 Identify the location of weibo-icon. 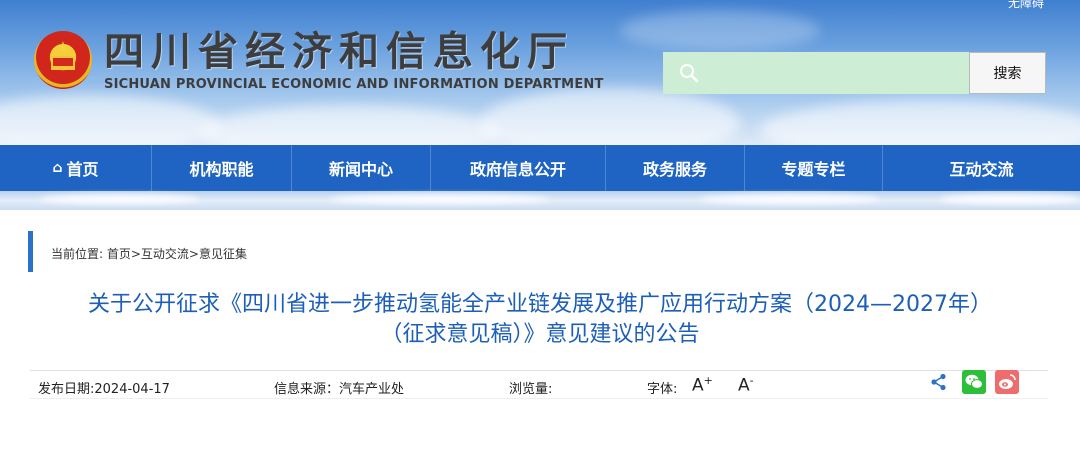
(1007, 382).